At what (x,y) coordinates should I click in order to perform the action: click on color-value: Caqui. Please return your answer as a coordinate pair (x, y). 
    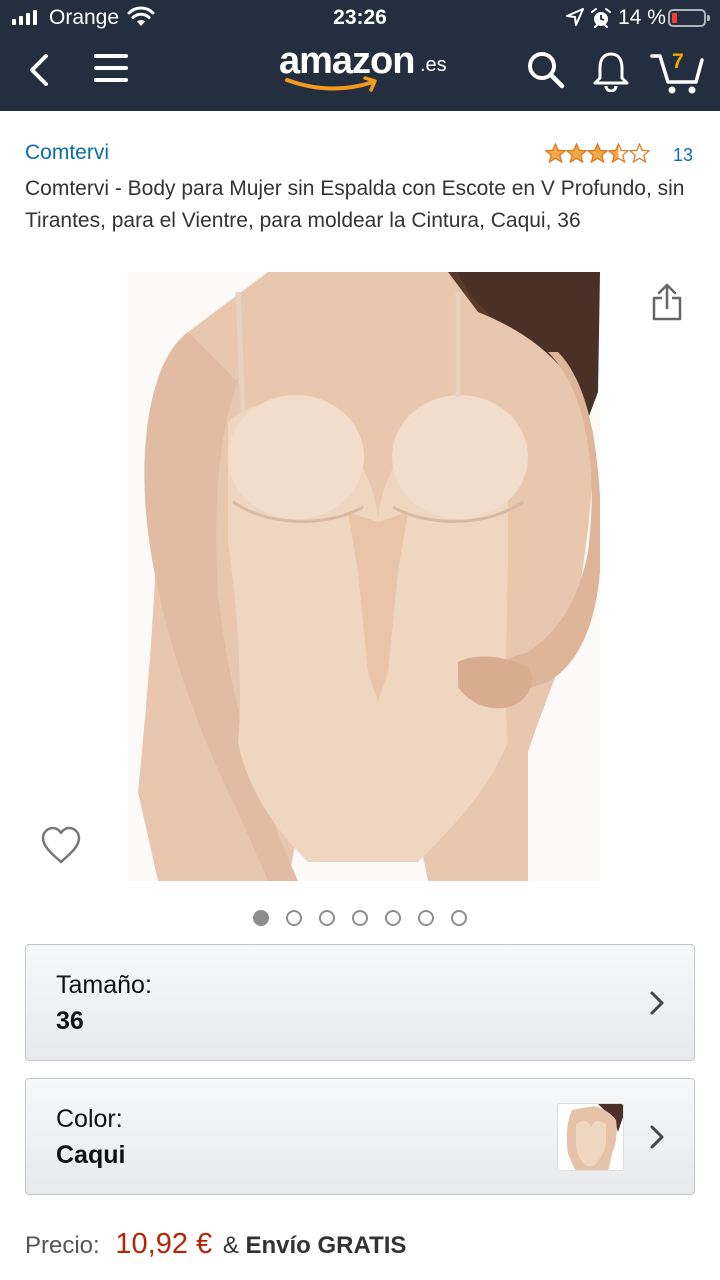
    Looking at the image, I should click on (91, 1155).